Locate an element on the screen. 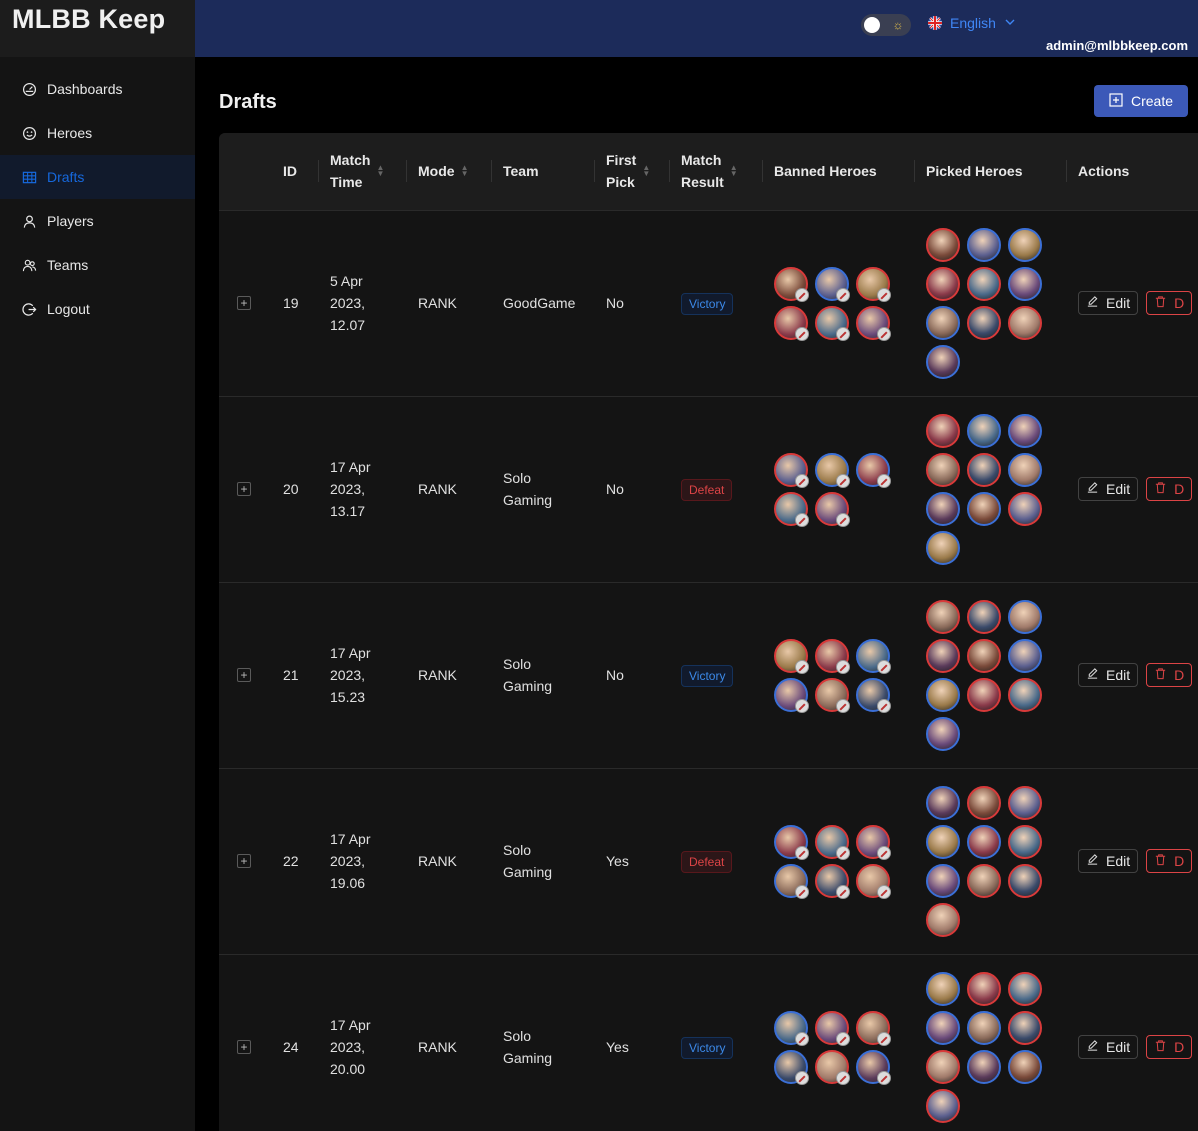 This screenshot has height=1131, width=1198. sidebar-item-dashboards: Dashboards is located at coordinates (97, 89).